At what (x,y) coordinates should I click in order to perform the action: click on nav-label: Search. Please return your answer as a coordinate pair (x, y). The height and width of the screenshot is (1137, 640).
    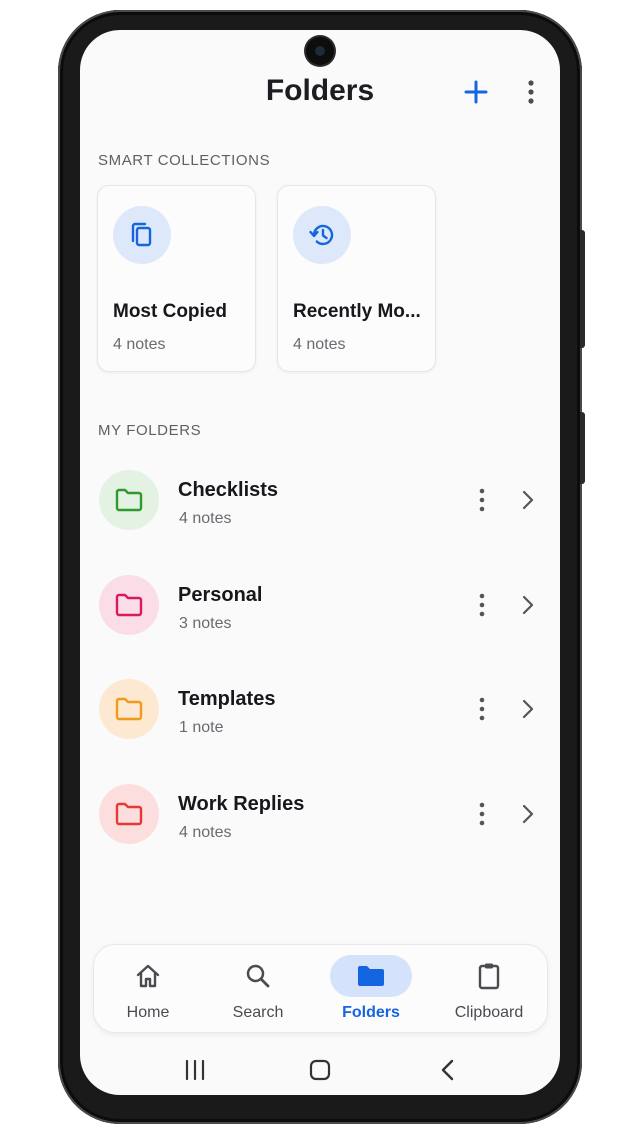
    Looking at the image, I should click on (258, 1012).